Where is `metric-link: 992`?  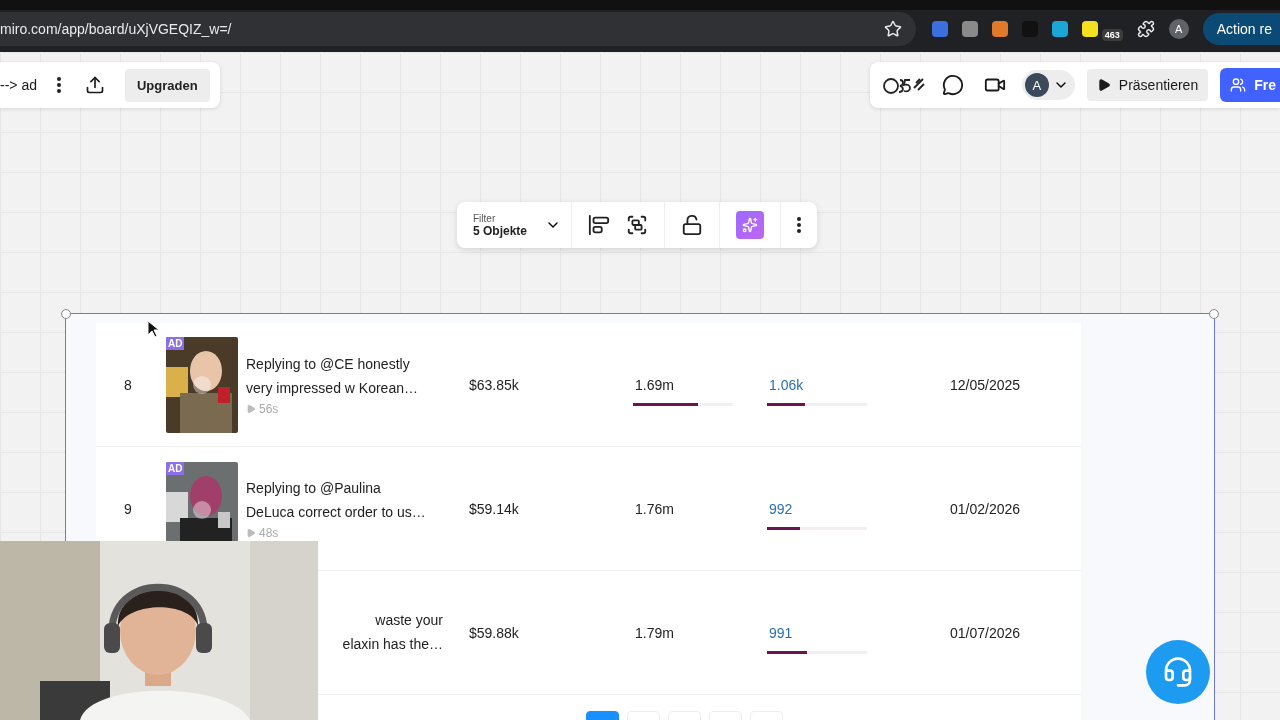 metric-link: 992 is located at coordinates (781, 508).